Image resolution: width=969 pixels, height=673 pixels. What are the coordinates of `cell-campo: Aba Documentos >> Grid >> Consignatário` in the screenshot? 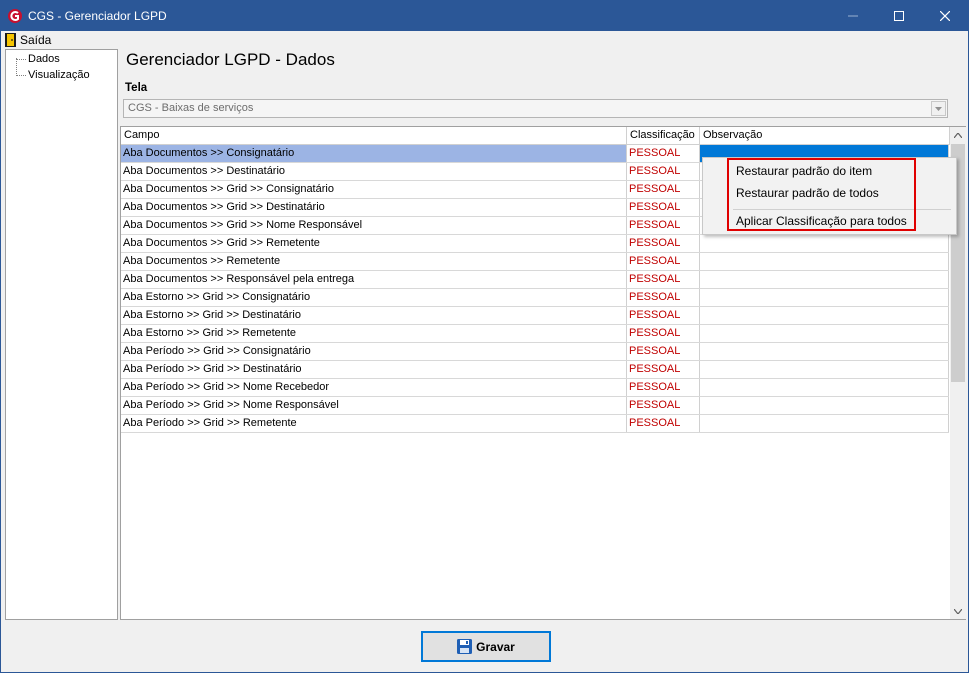 It's located at (374, 189).